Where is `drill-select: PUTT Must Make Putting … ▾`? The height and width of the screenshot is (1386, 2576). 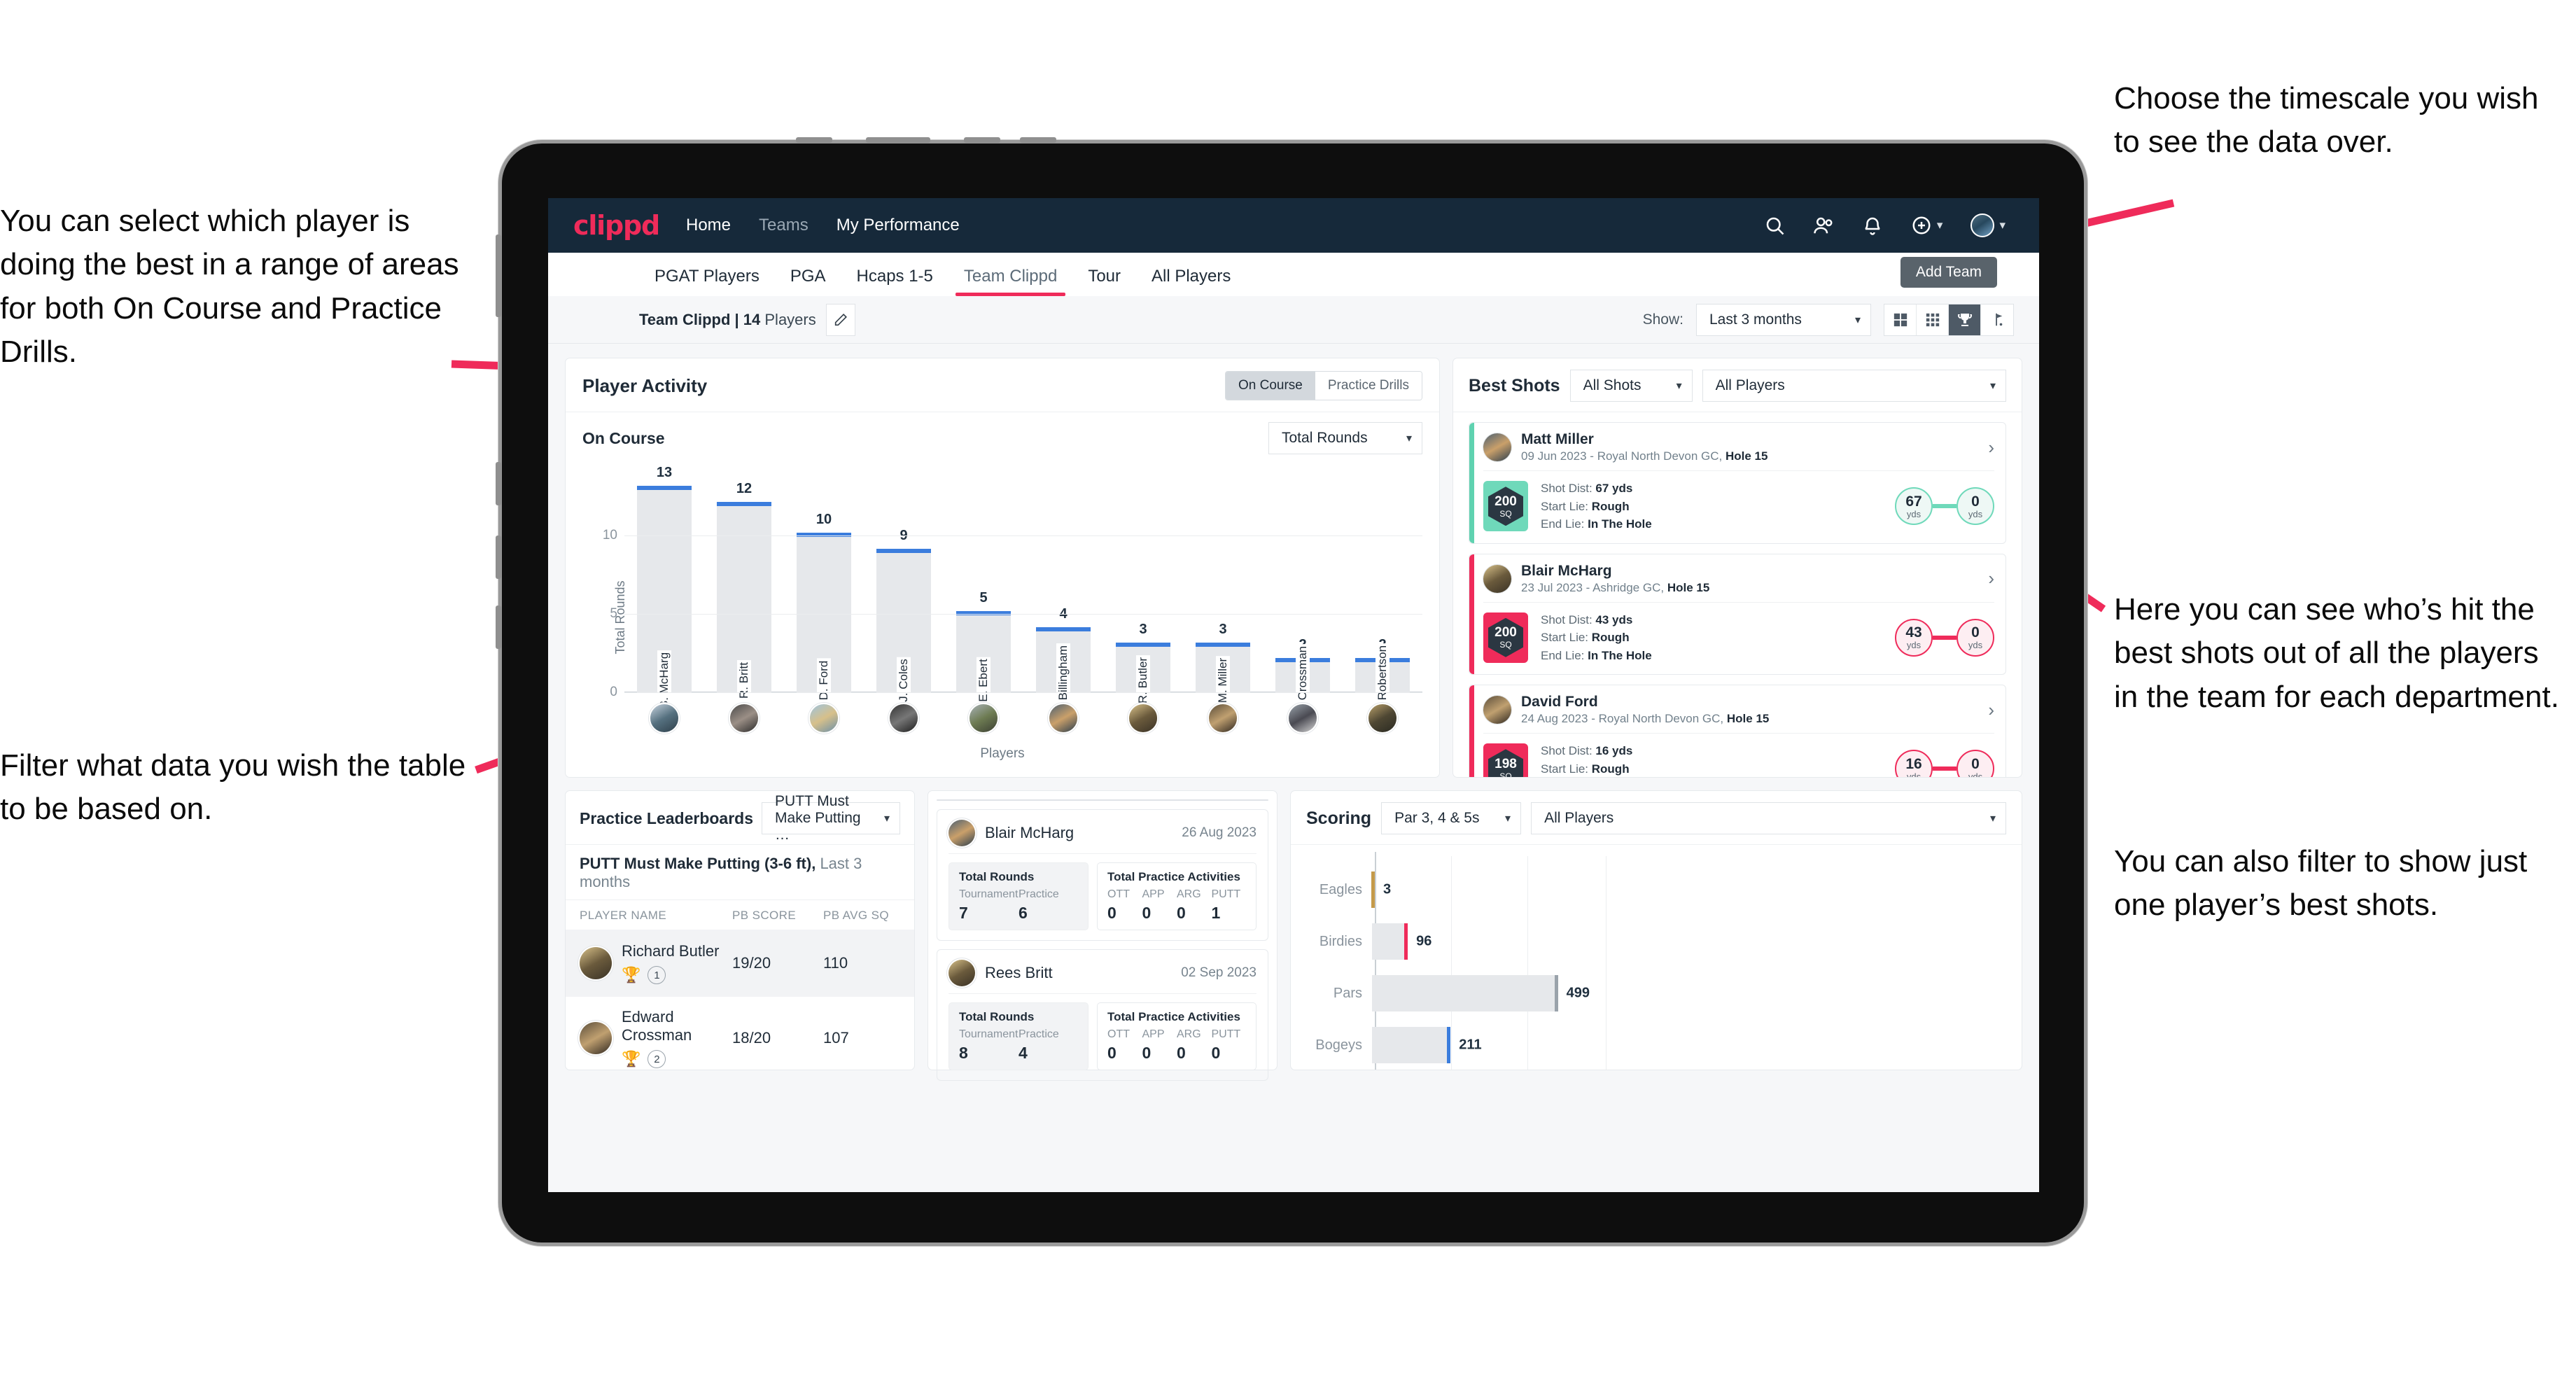
drill-select: PUTT Must Make Putting … ▾ is located at coordinates (831, 818).